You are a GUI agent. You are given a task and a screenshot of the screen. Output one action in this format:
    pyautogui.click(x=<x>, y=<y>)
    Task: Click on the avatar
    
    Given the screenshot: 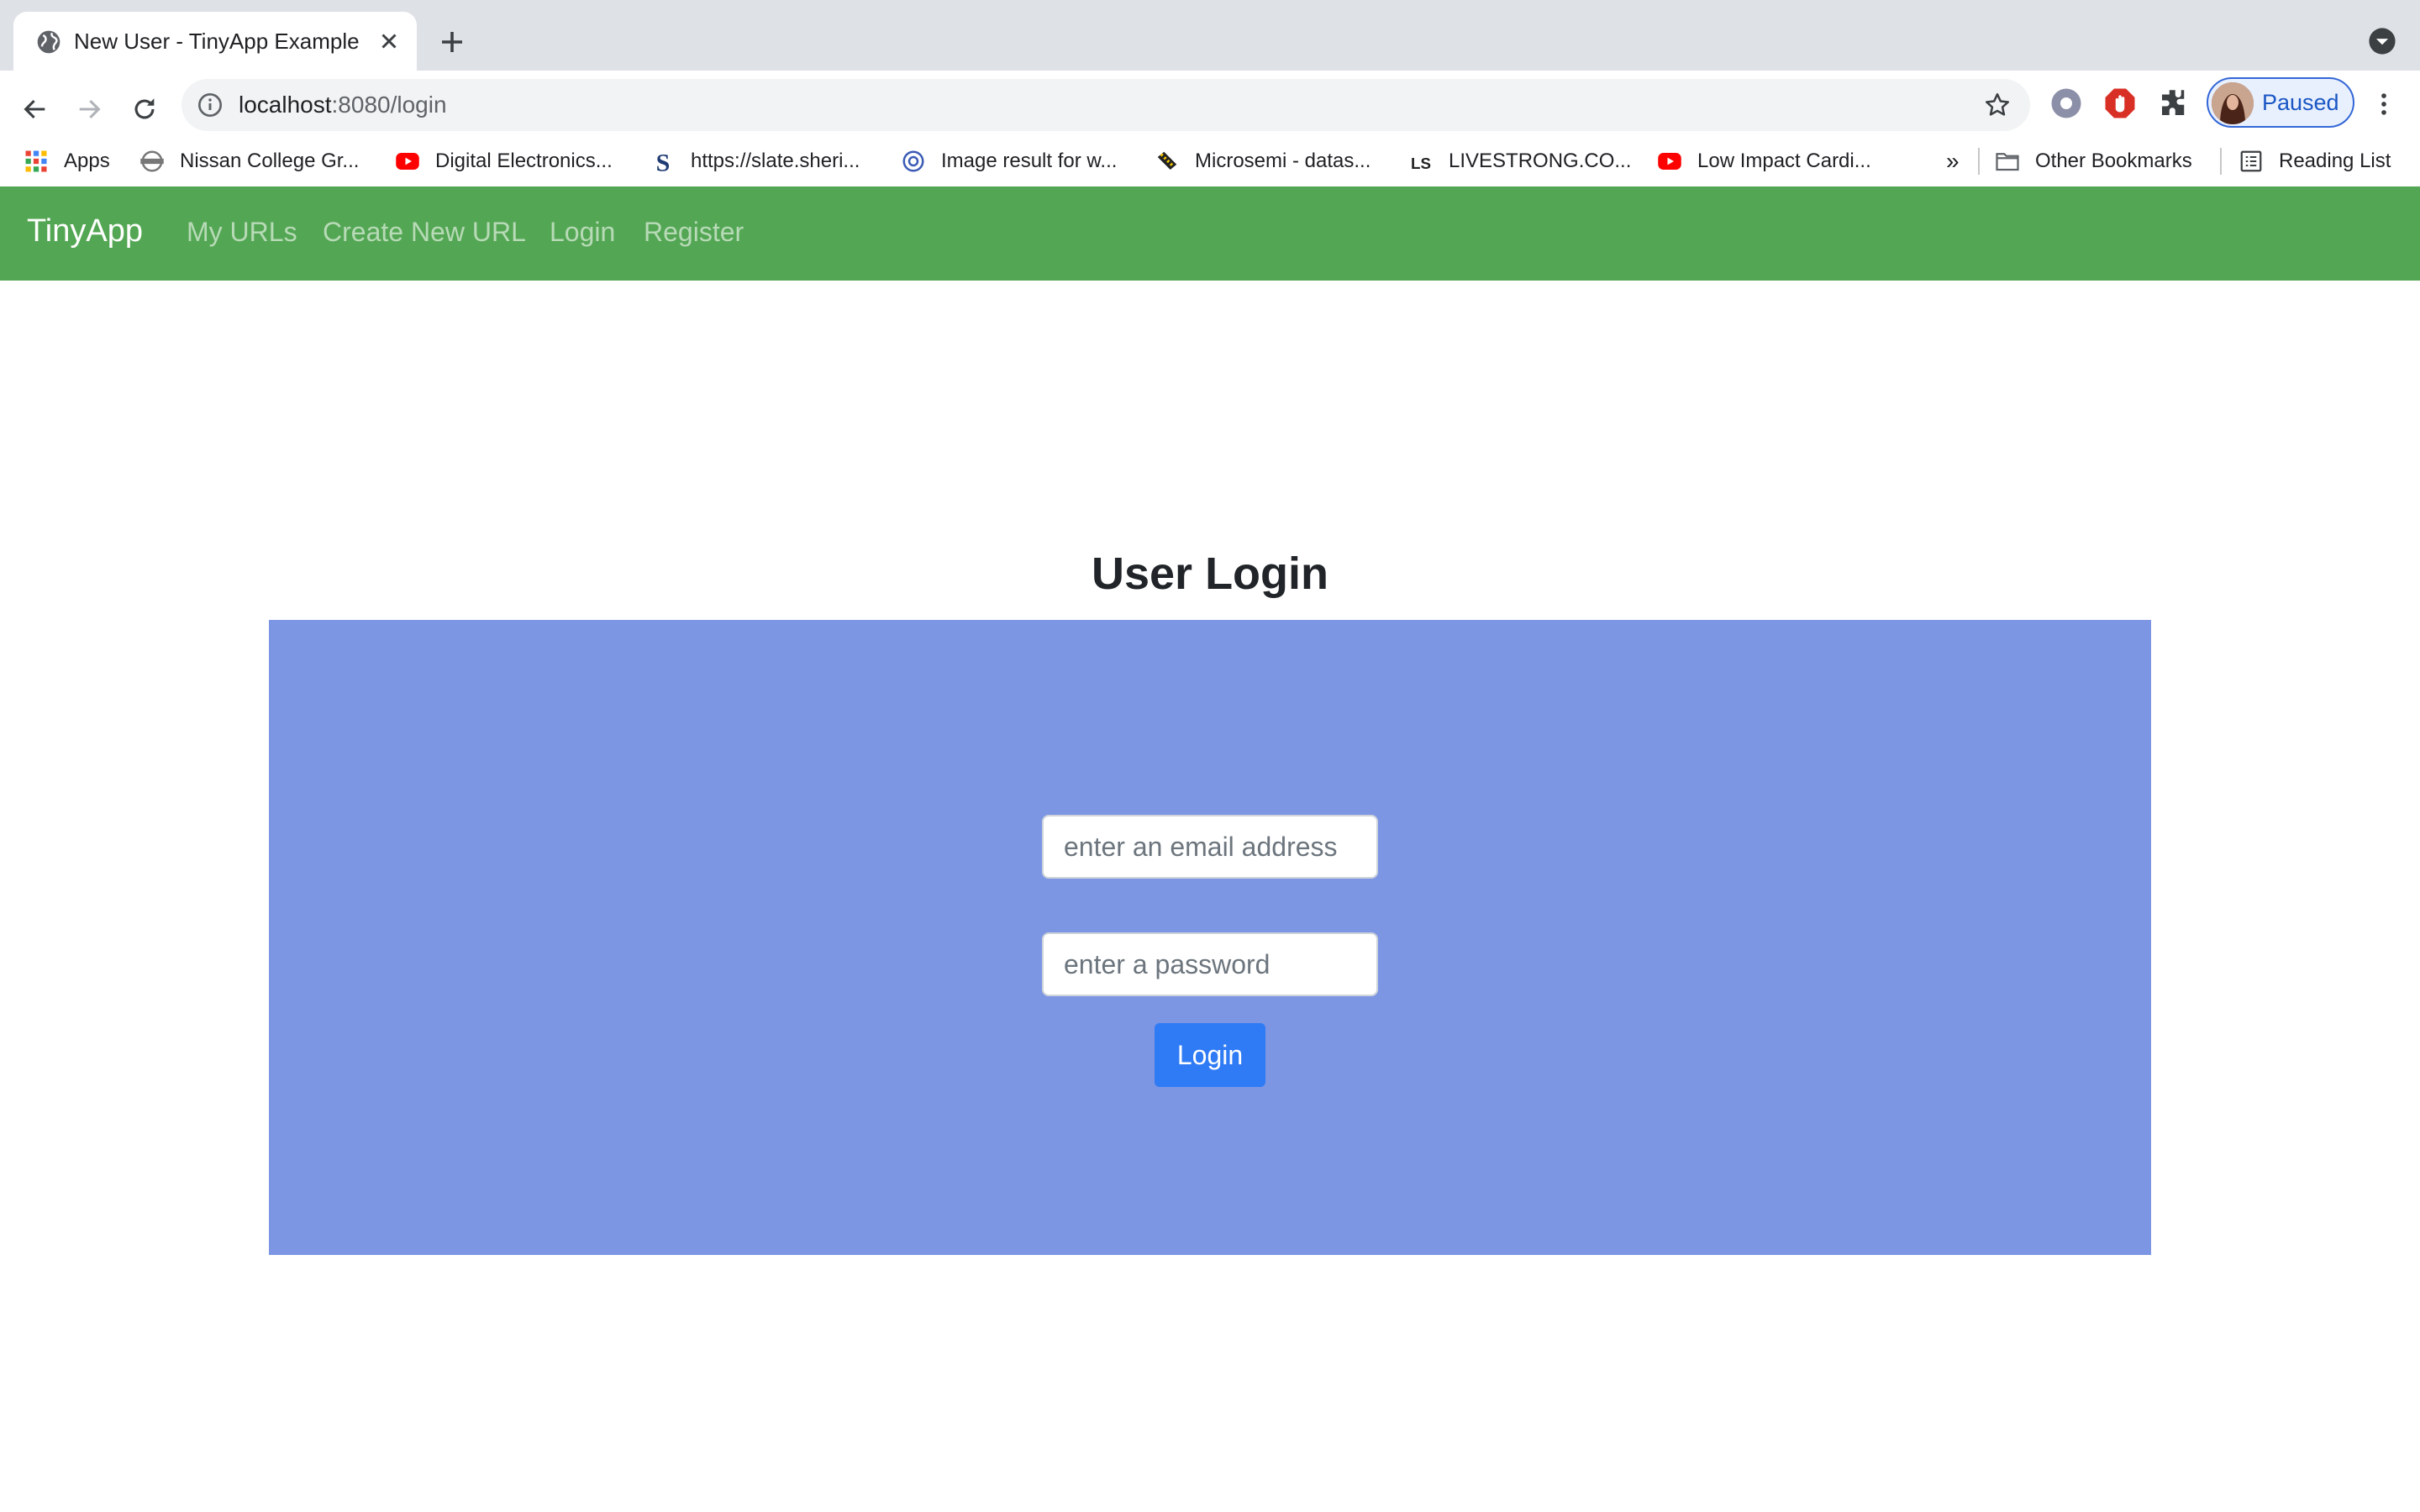 What is the action you would take?
    pyautogui.click(x=2233, y=103)
    